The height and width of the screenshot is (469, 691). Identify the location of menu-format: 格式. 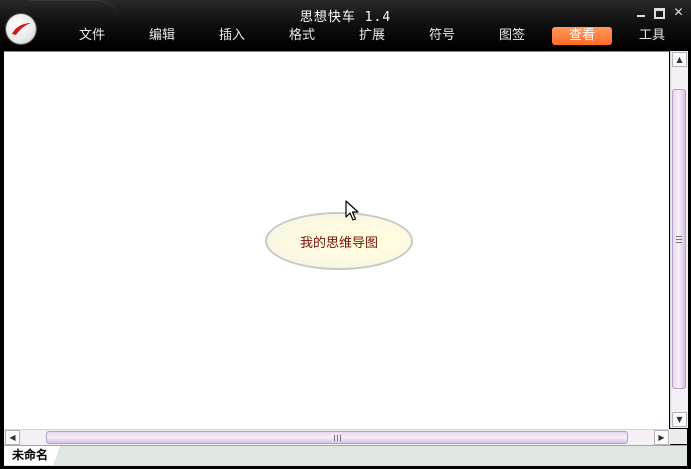
(302, 36).